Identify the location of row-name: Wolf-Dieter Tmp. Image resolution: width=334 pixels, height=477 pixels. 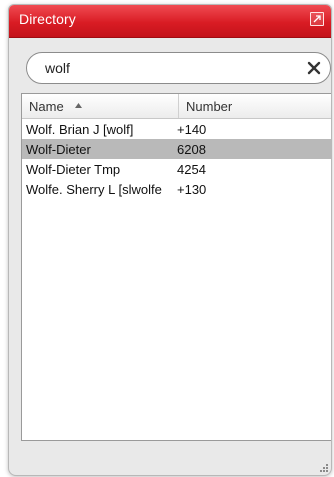
(73, 169).